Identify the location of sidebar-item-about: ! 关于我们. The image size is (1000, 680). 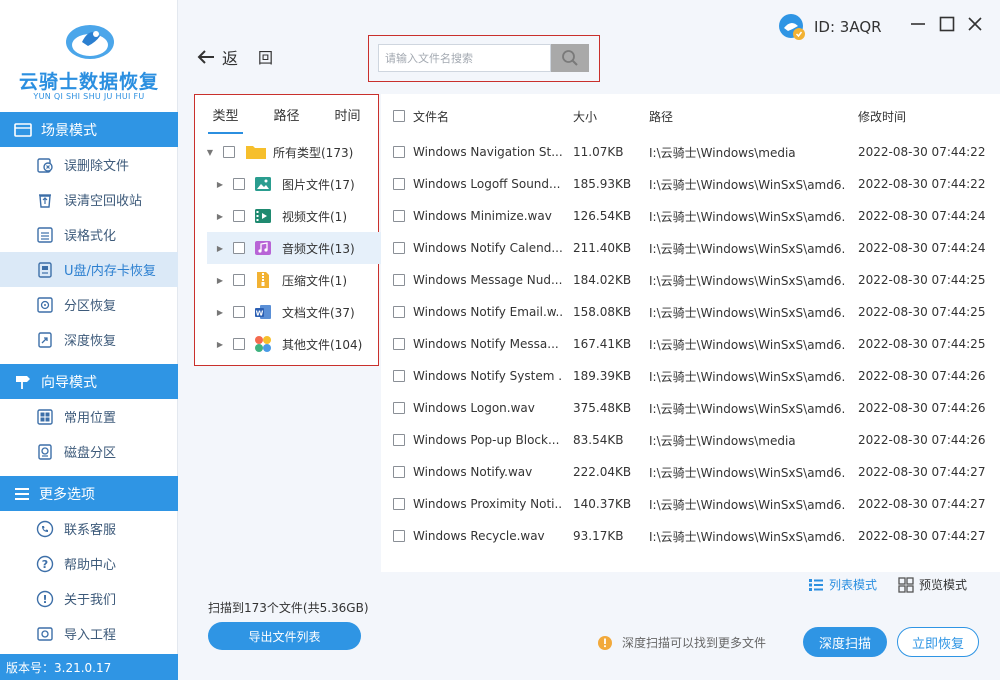
(89, 598).